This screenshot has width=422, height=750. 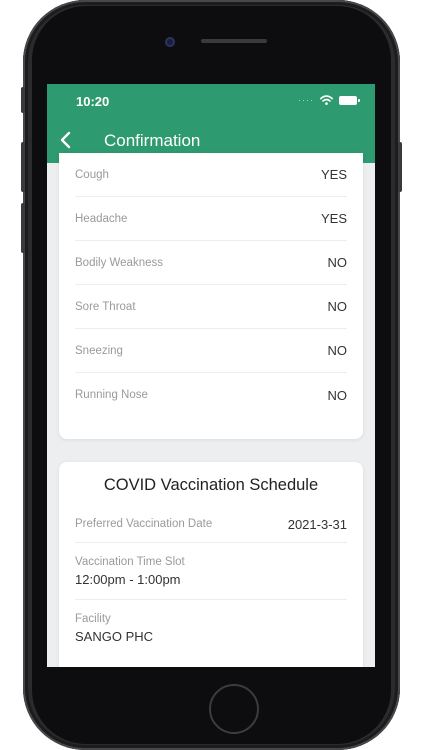 I want to click on volume-up-button, so click(x=23, y=167).